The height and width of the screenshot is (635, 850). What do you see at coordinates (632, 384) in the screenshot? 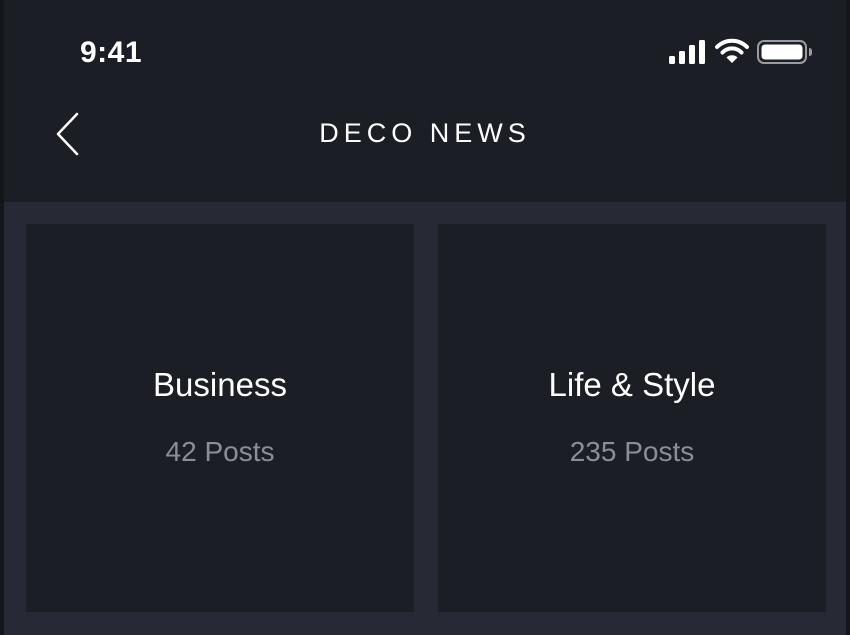
I see `category-title: Life & Style` at bounding box center [632, 384].